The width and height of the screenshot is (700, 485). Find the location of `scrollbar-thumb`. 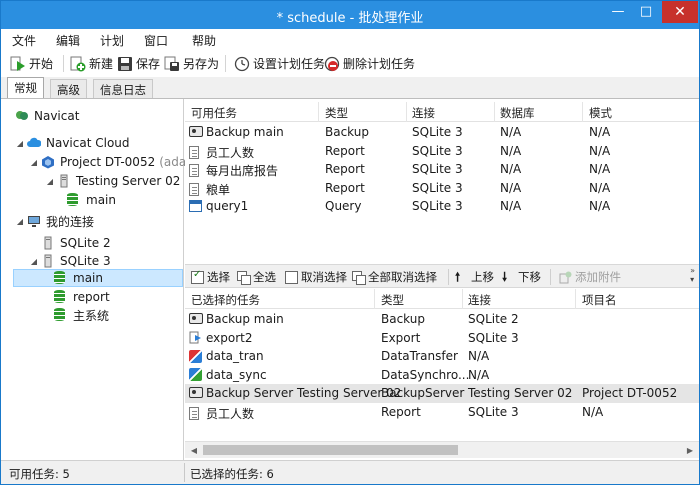

scrollbar-thumb is located at coordinates (330, 450).